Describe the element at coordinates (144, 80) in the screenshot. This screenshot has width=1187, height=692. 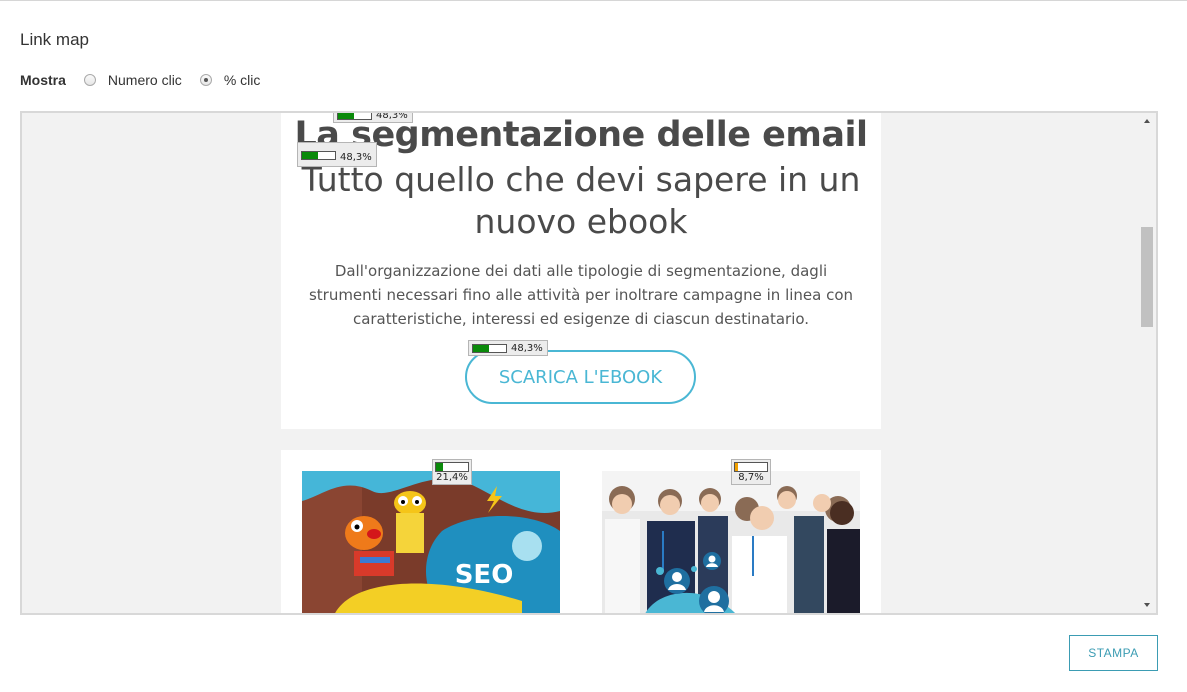
I see `radio-click-count-label: Numero clic` at that location.